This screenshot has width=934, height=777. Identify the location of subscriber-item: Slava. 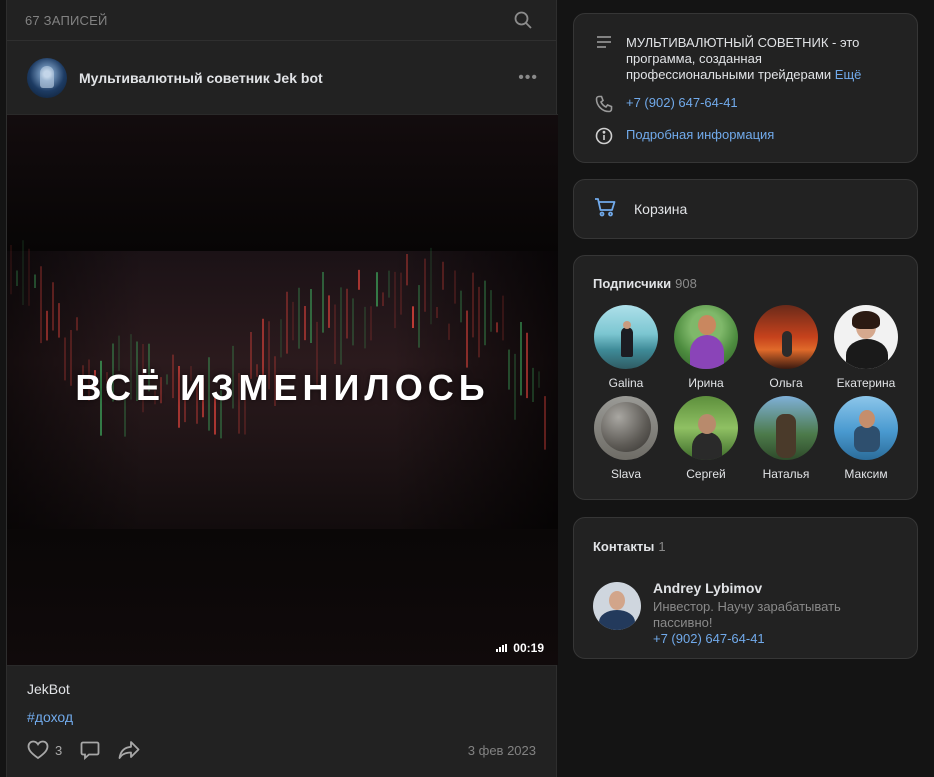
(626, 438).